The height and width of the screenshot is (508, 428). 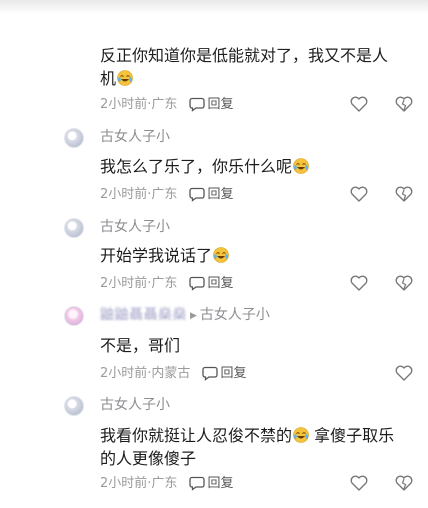 I want to click on previous-comment-fade, so click(x=214, y=7).